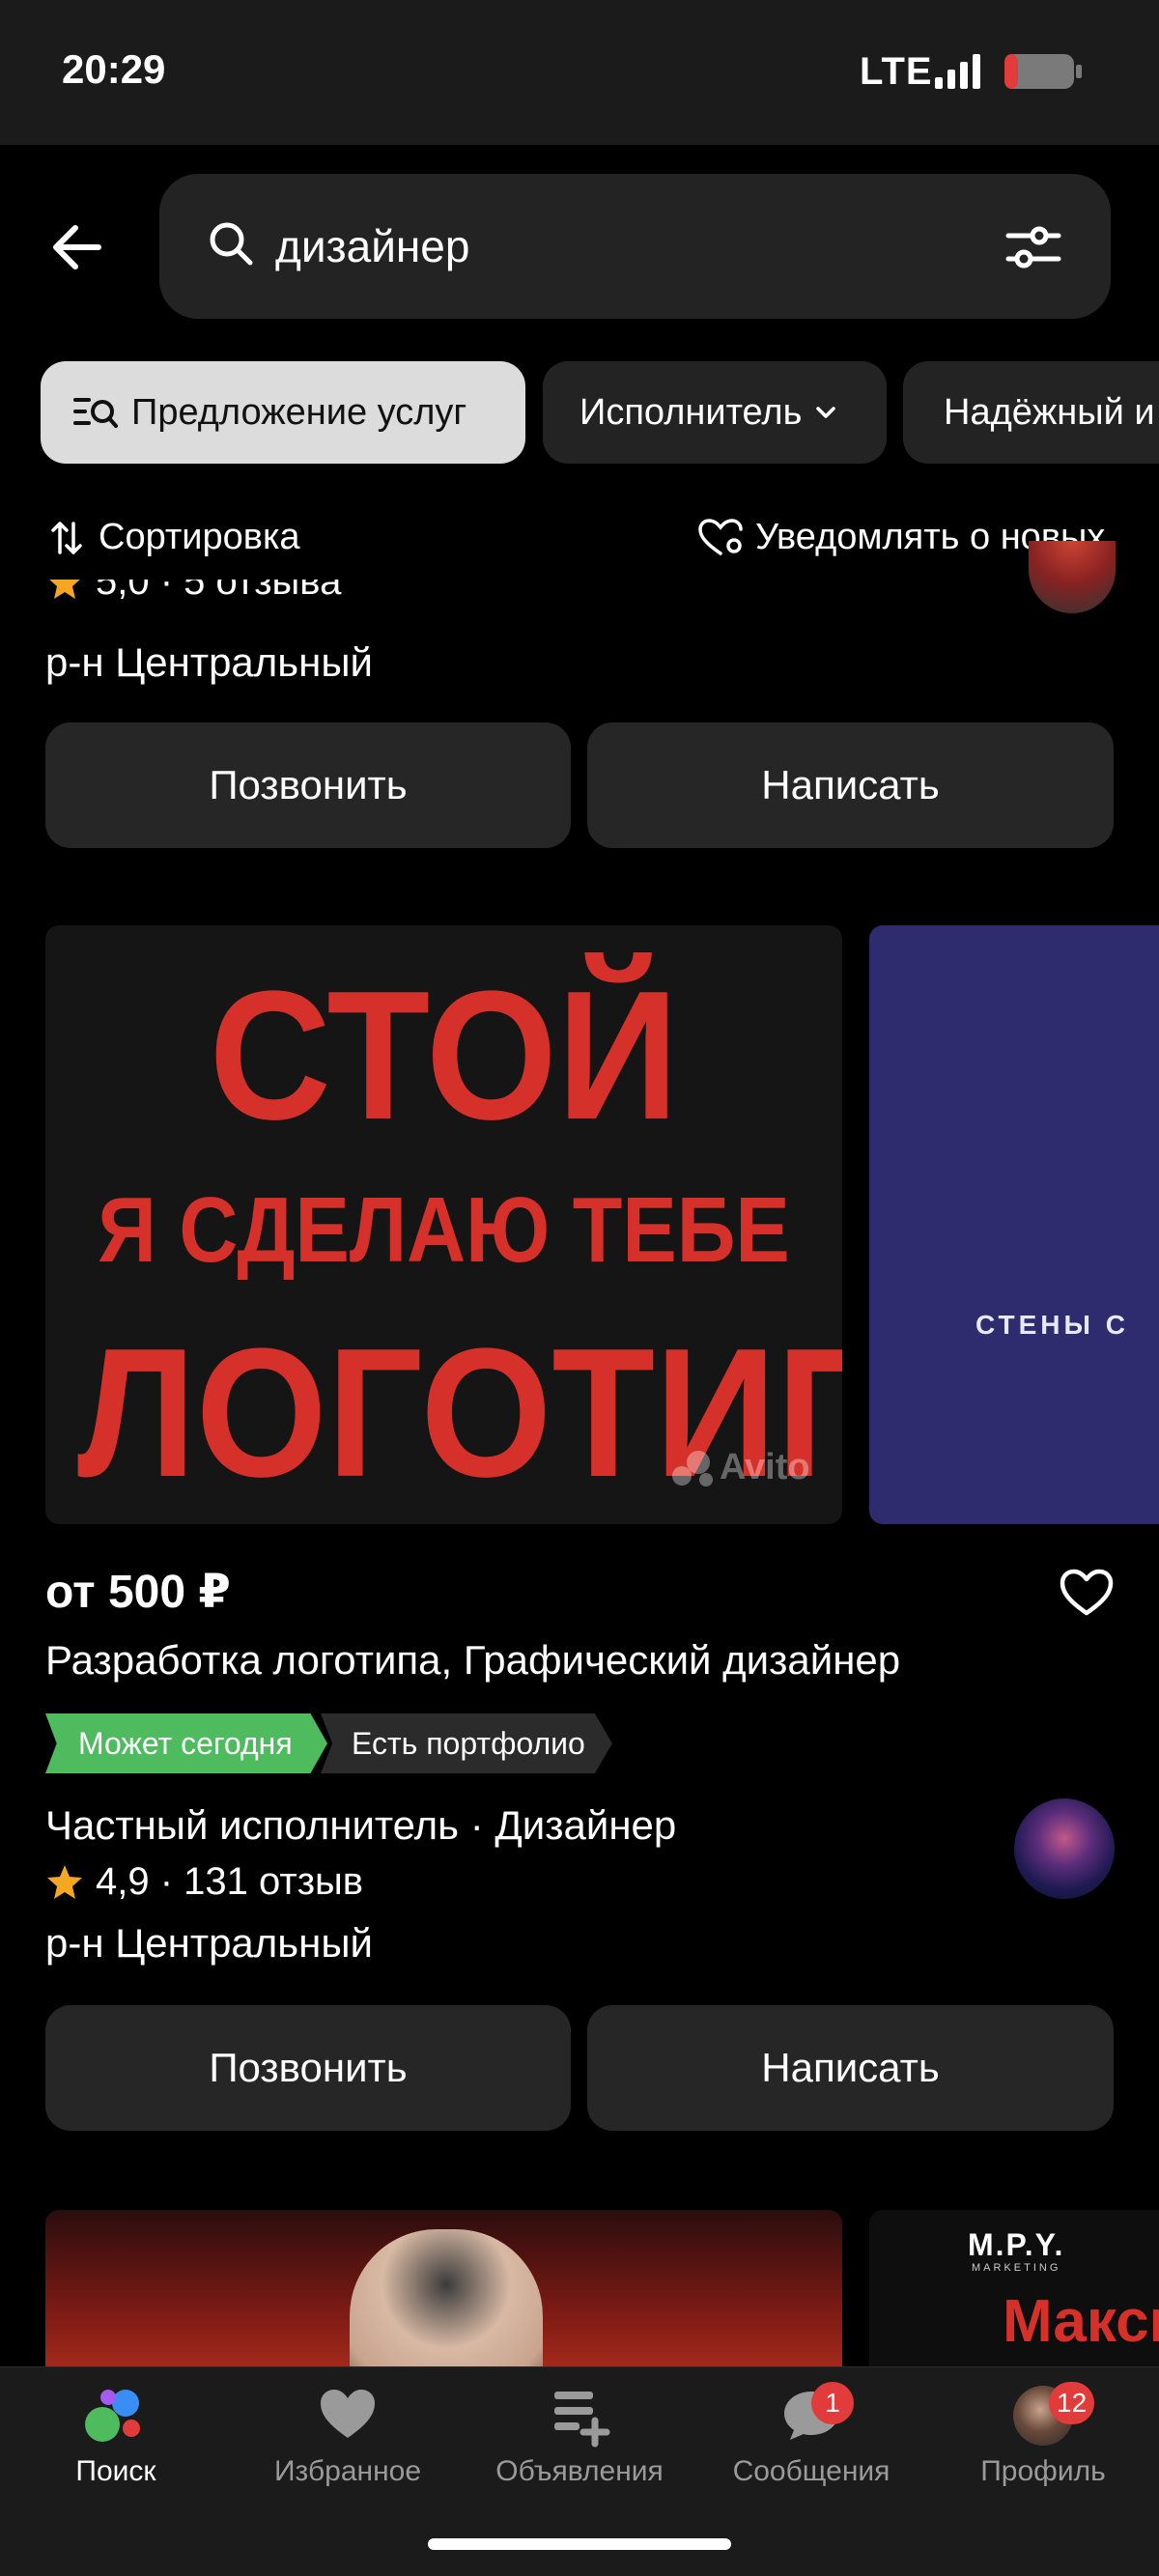 This screenshot has height=2576, width=1159. I want to click on home-indicator, so click(579, 2544).